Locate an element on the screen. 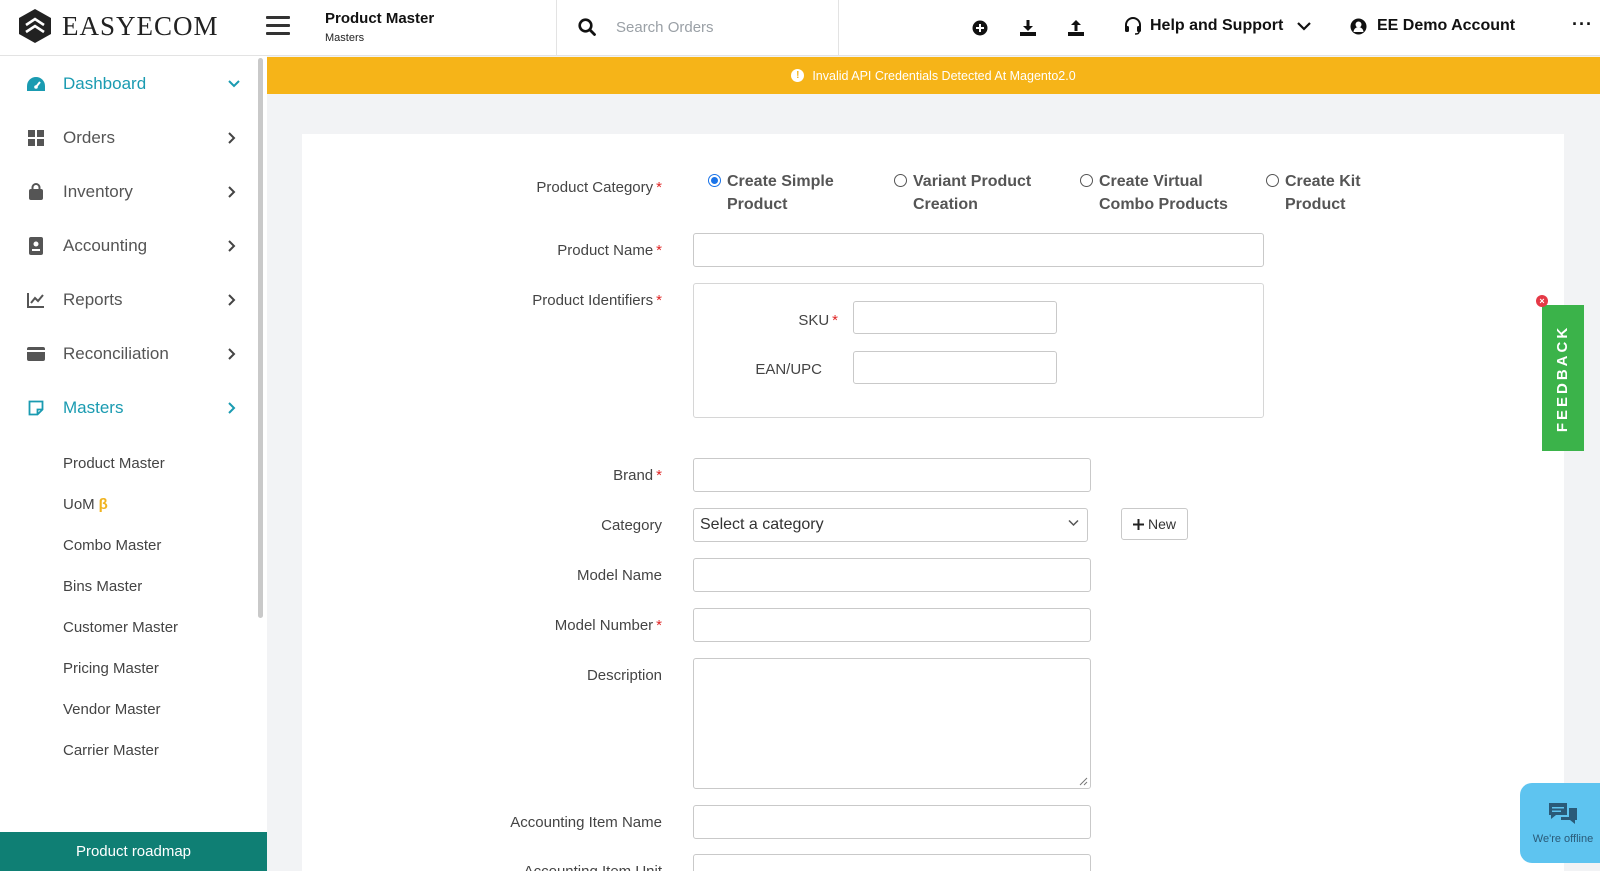 The image size is (1600, 871). category-label: Category is located at coordinates (631, 525).